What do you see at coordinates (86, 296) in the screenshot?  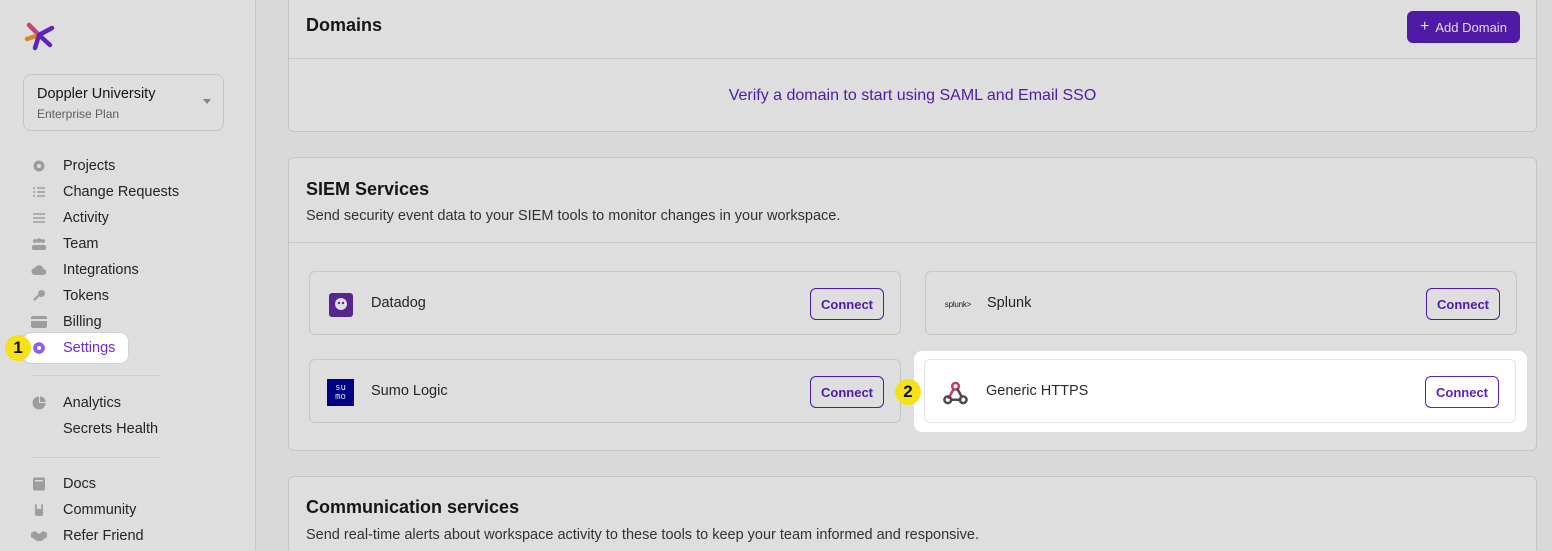 I see `sidebar-item-label: Tokens` at bounding box center [86, 296].